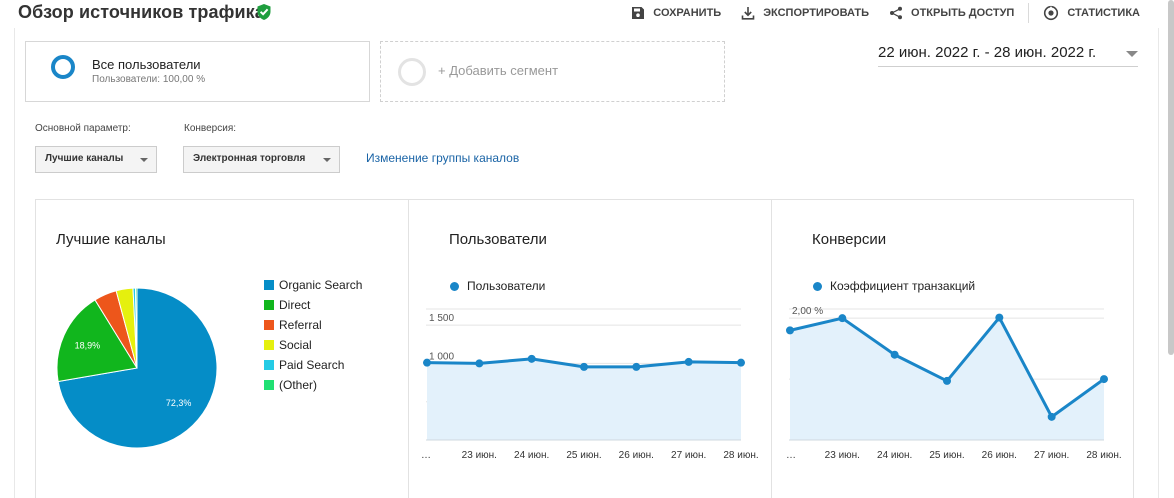 This screenshot has height=498, width=1174. I want to click on statistics-button: СТАТИСТИКА, so click(1091, 13).